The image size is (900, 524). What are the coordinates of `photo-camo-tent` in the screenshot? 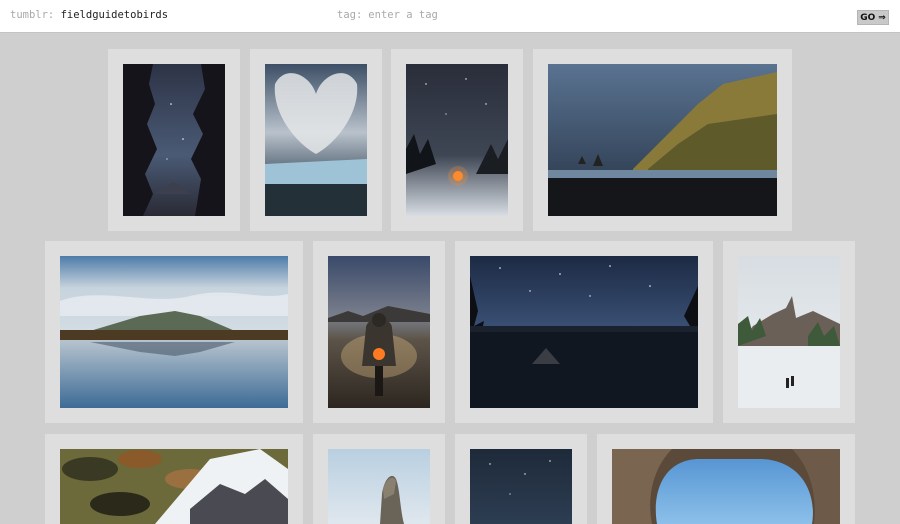 It's located at (174, 486).